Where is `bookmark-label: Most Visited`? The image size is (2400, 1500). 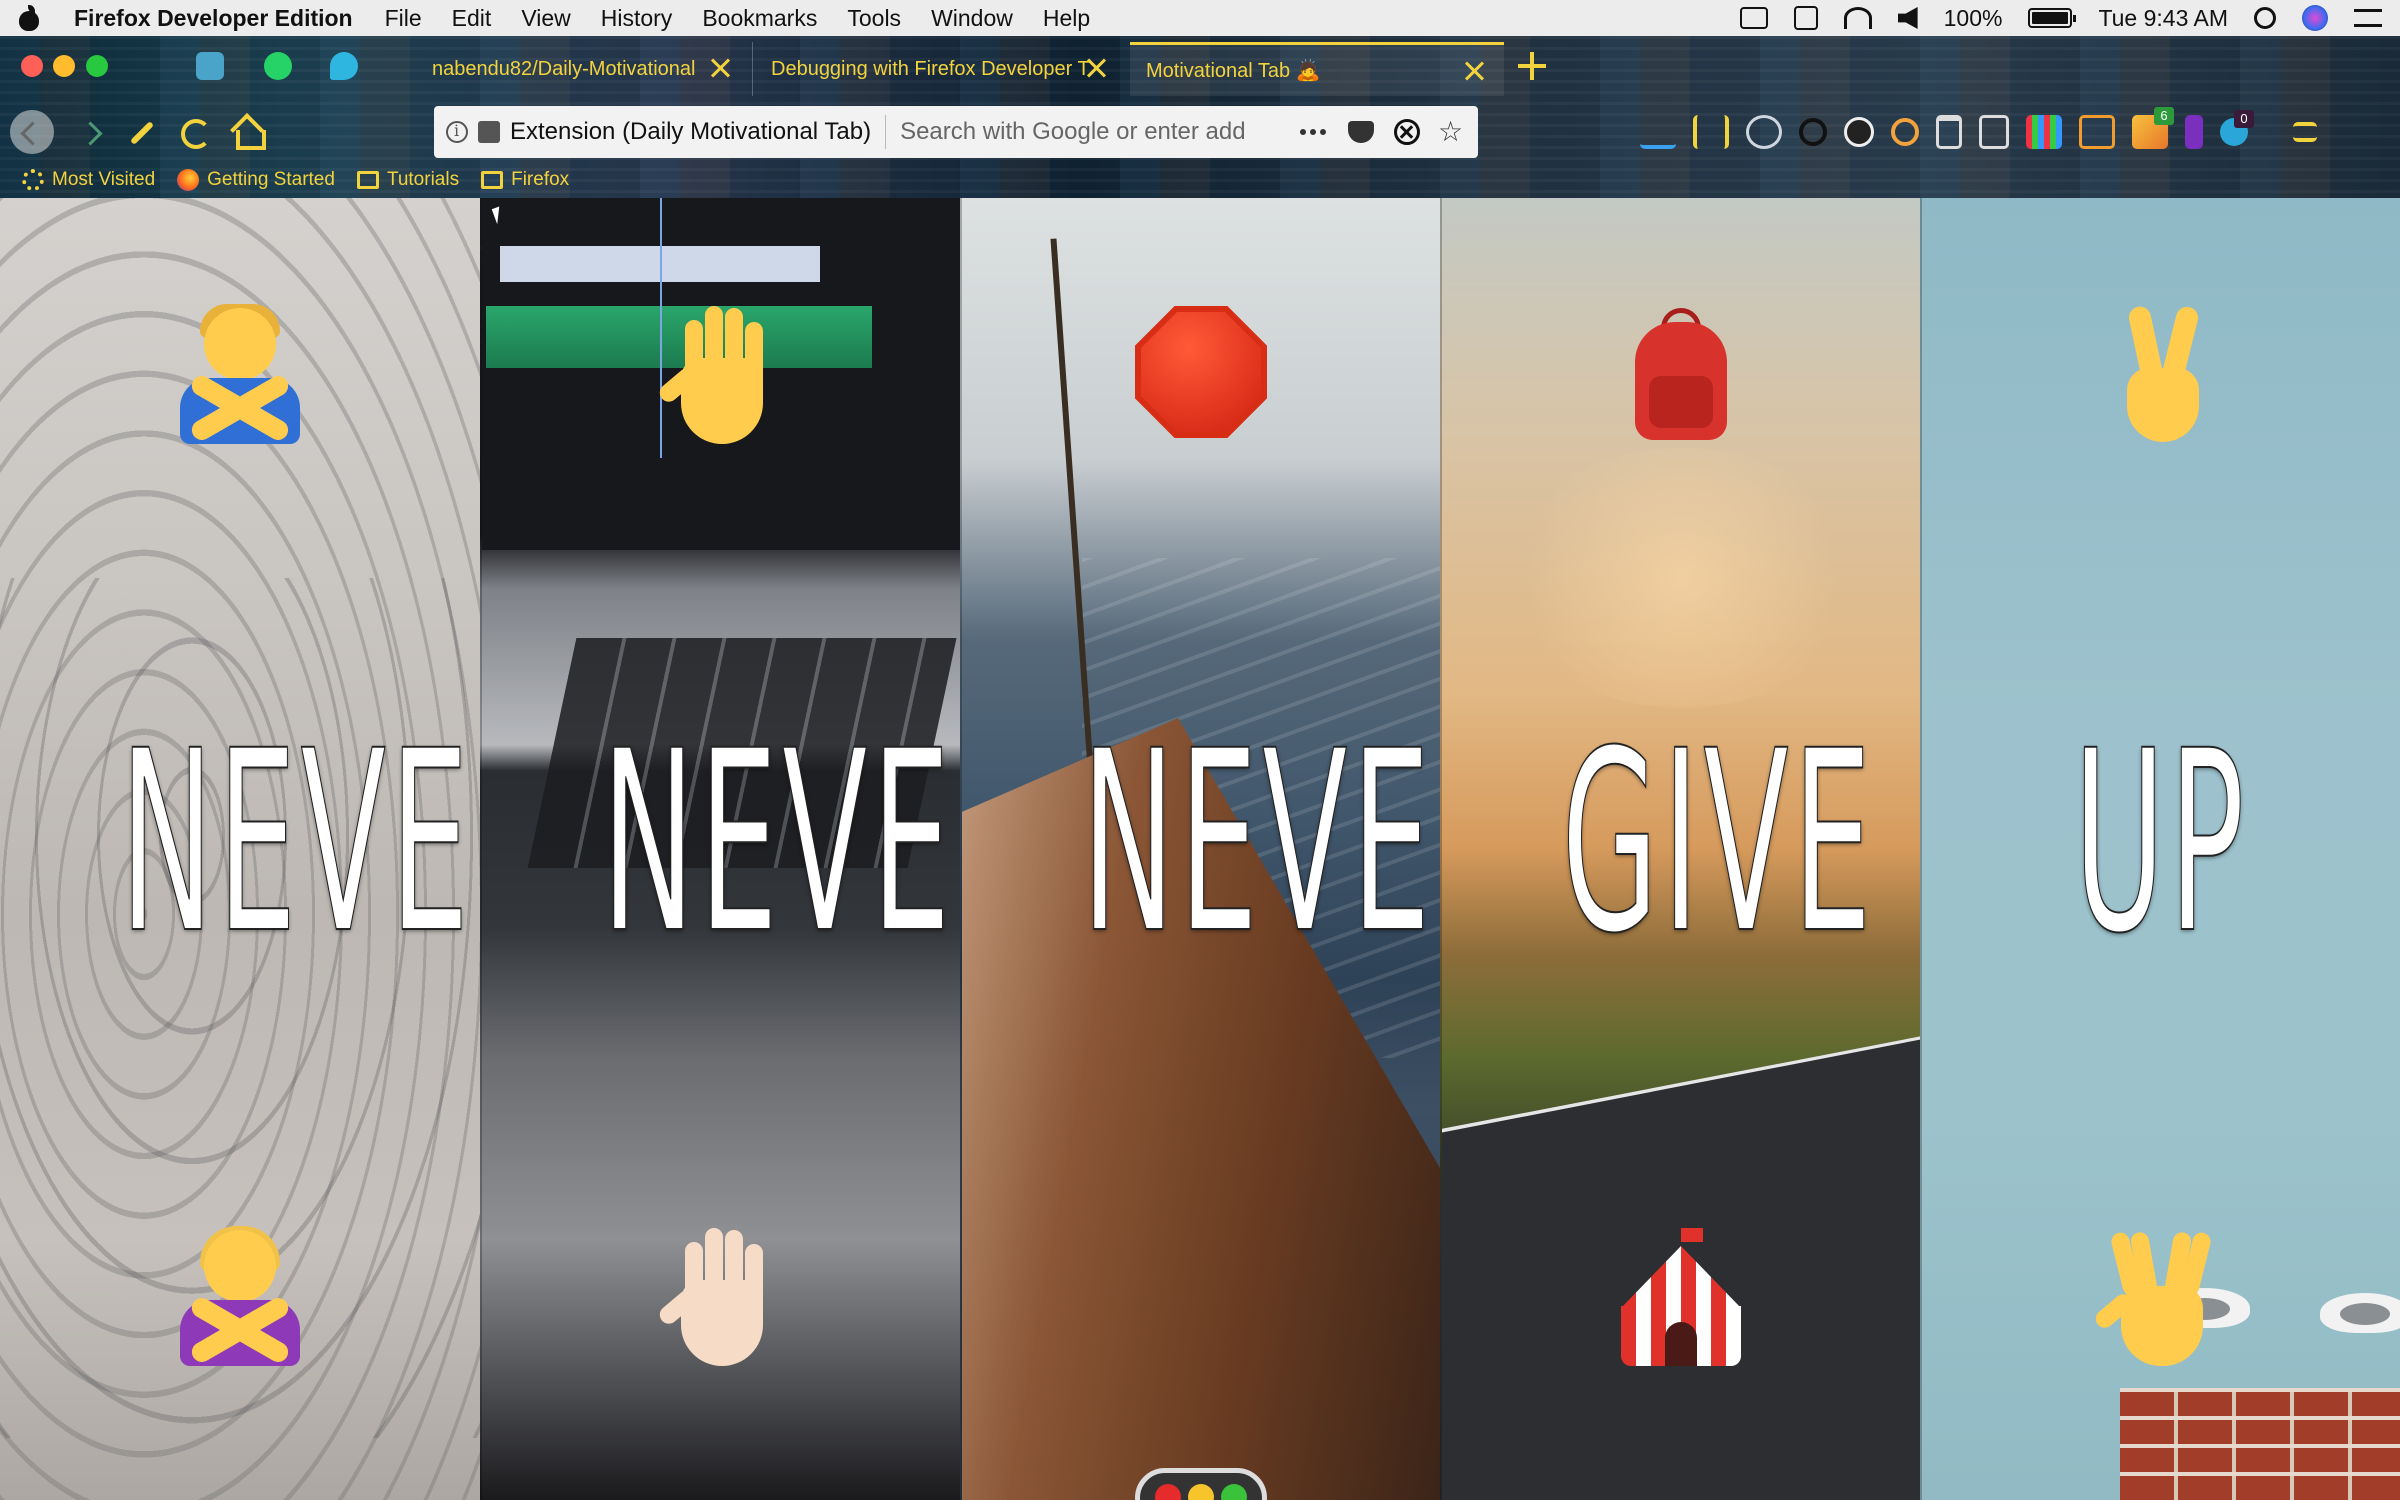
bookmark-label: Most Visited is located at coordinates (104, 179).